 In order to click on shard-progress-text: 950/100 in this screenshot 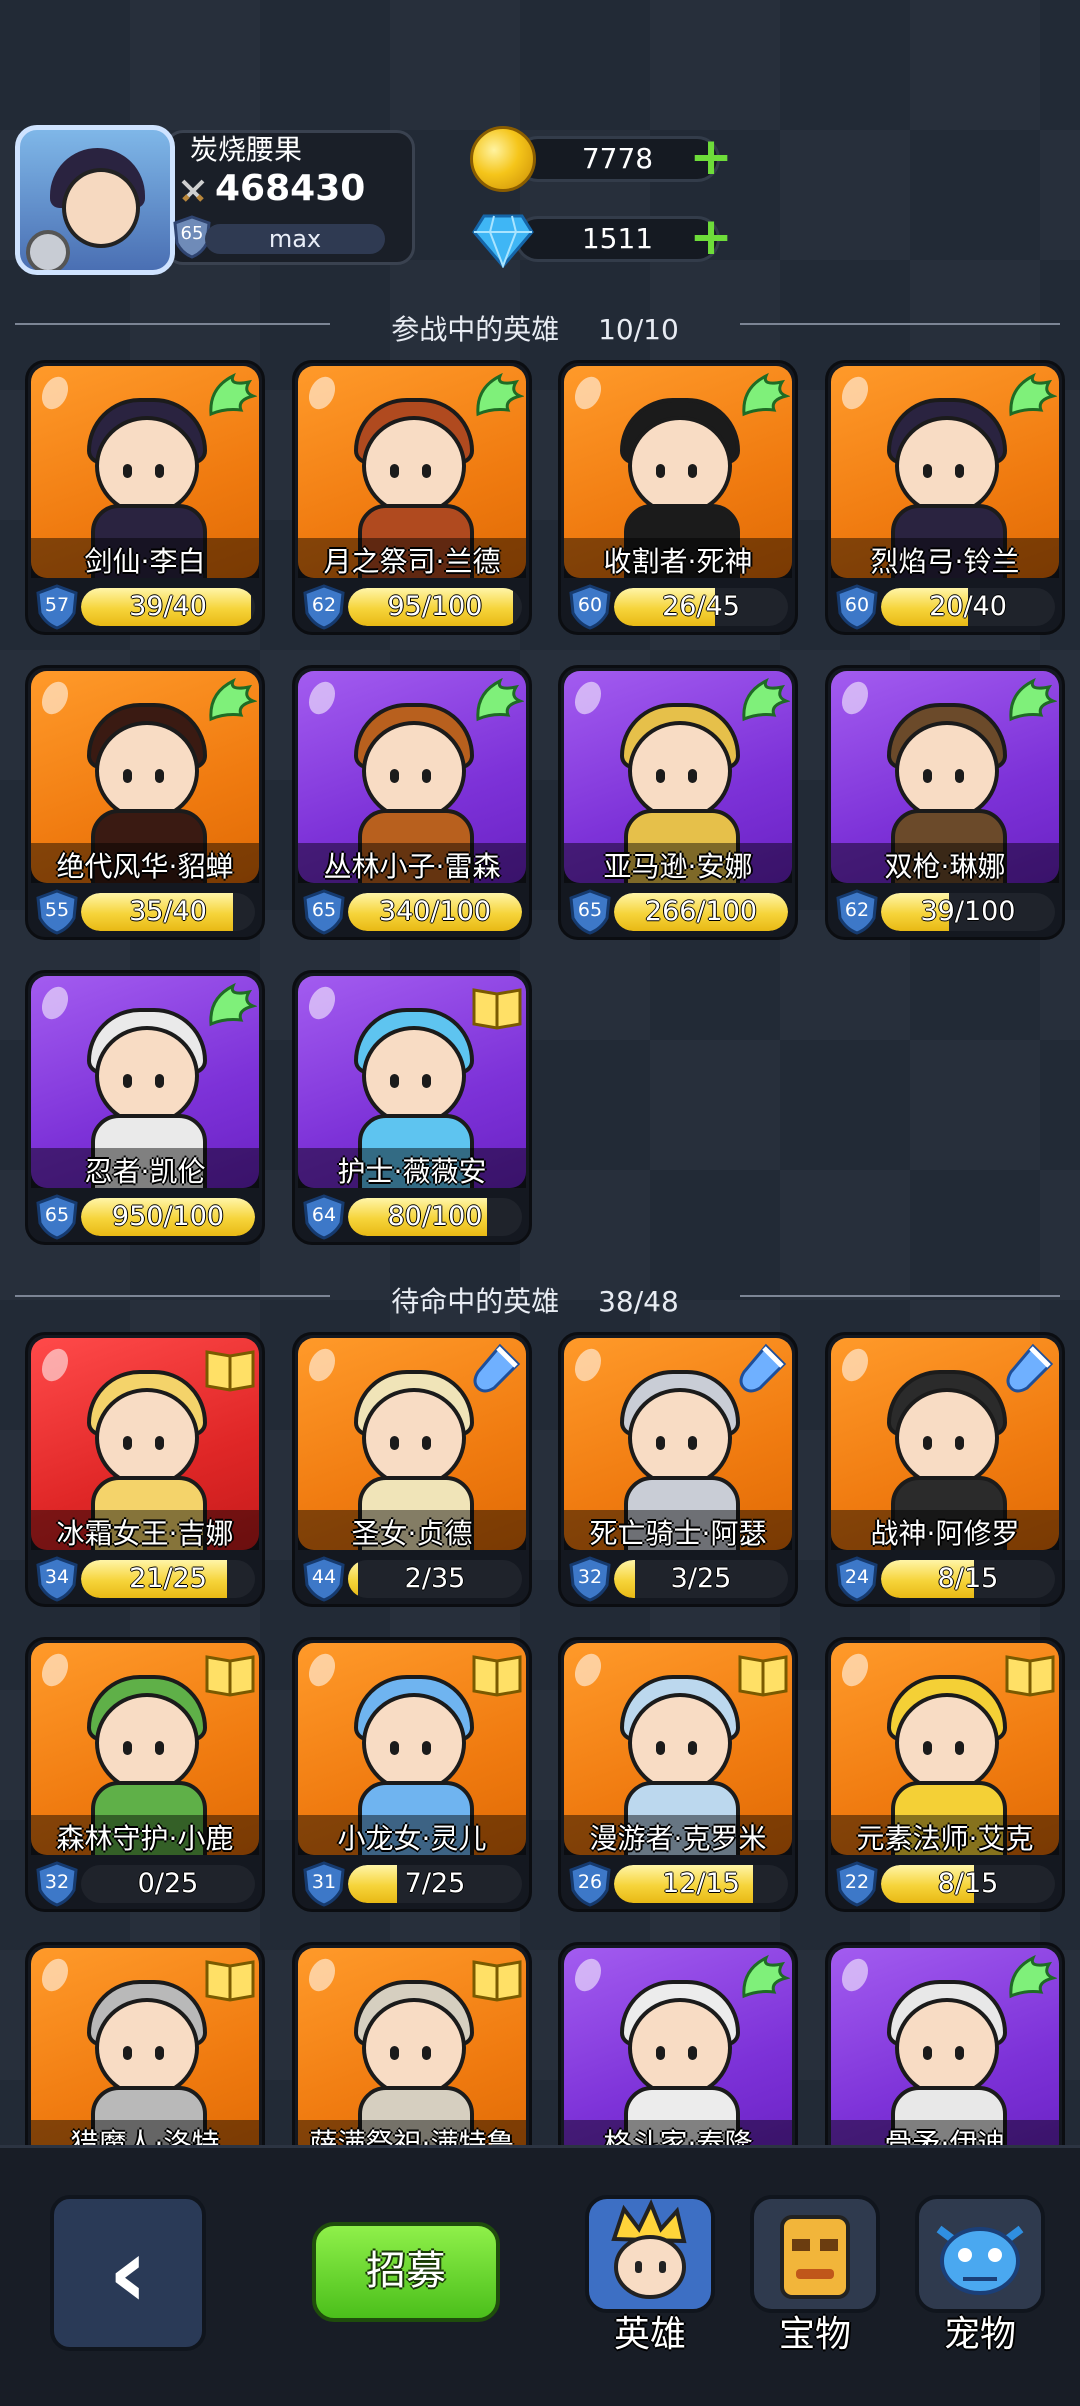, I will do `click(168, 1216)`.